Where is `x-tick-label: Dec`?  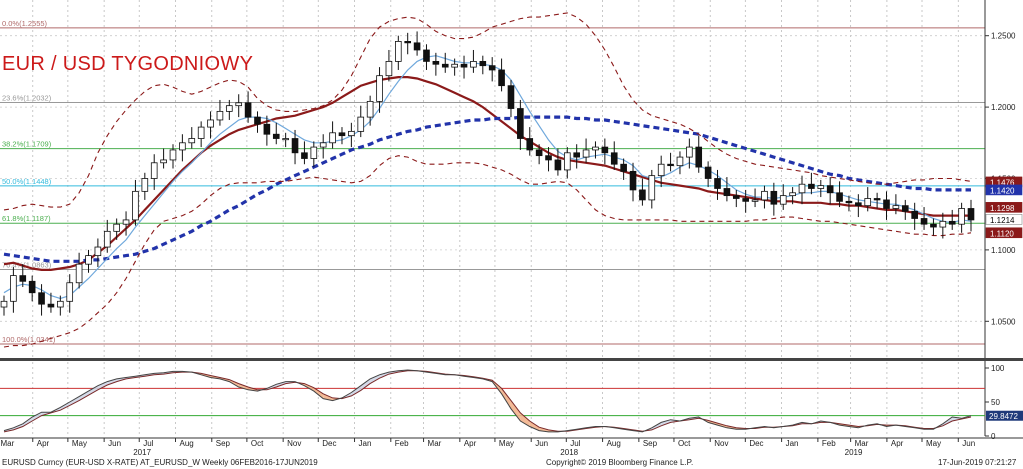 x-tick-label: Dec is located at coordinates (329, 443).